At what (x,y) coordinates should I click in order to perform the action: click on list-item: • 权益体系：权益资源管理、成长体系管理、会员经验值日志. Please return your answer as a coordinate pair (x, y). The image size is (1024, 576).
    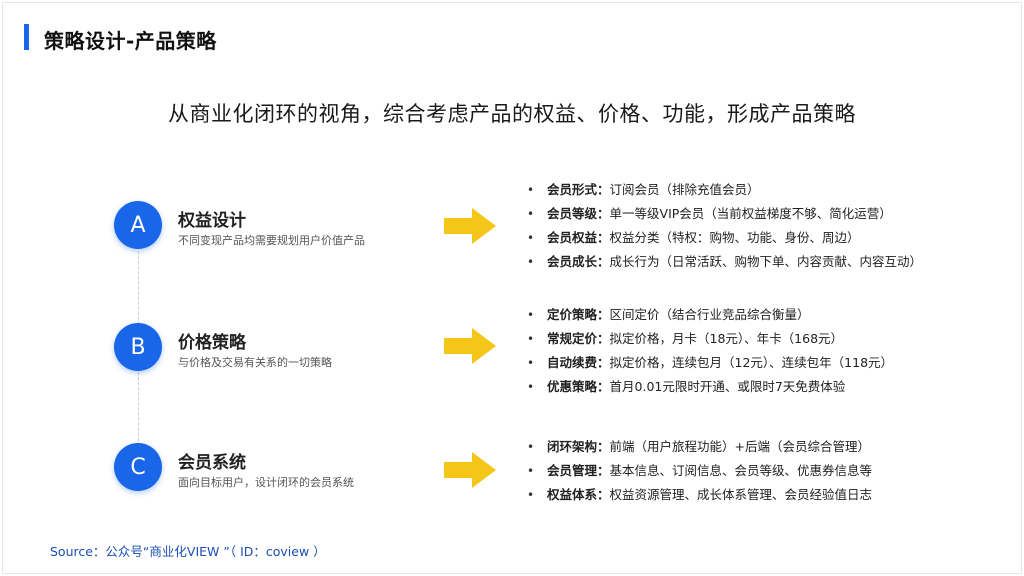
    Looking at the image, I should click on (700, 494).